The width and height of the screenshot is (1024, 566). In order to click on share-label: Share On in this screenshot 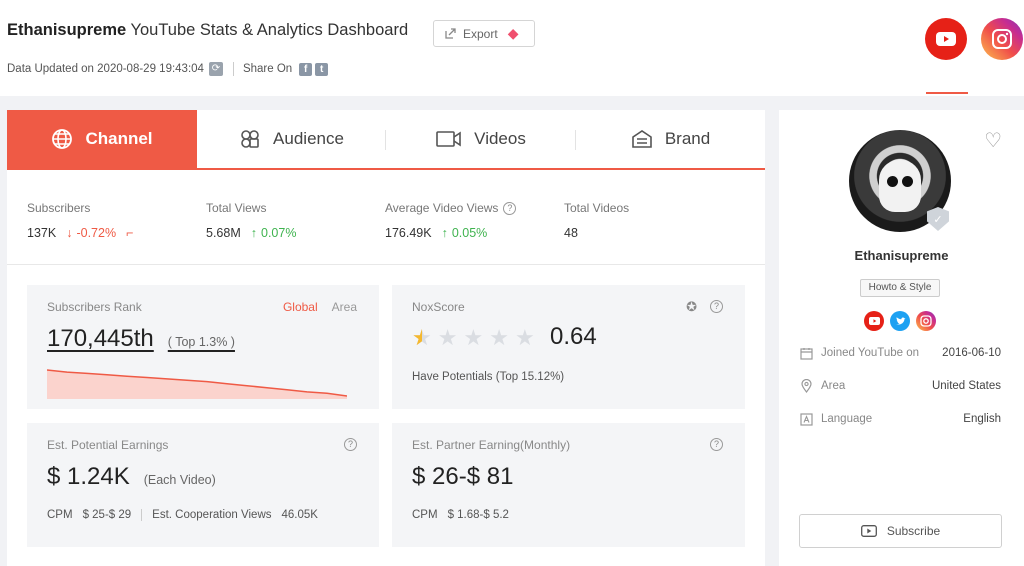, I will do `click(267, 69)`.